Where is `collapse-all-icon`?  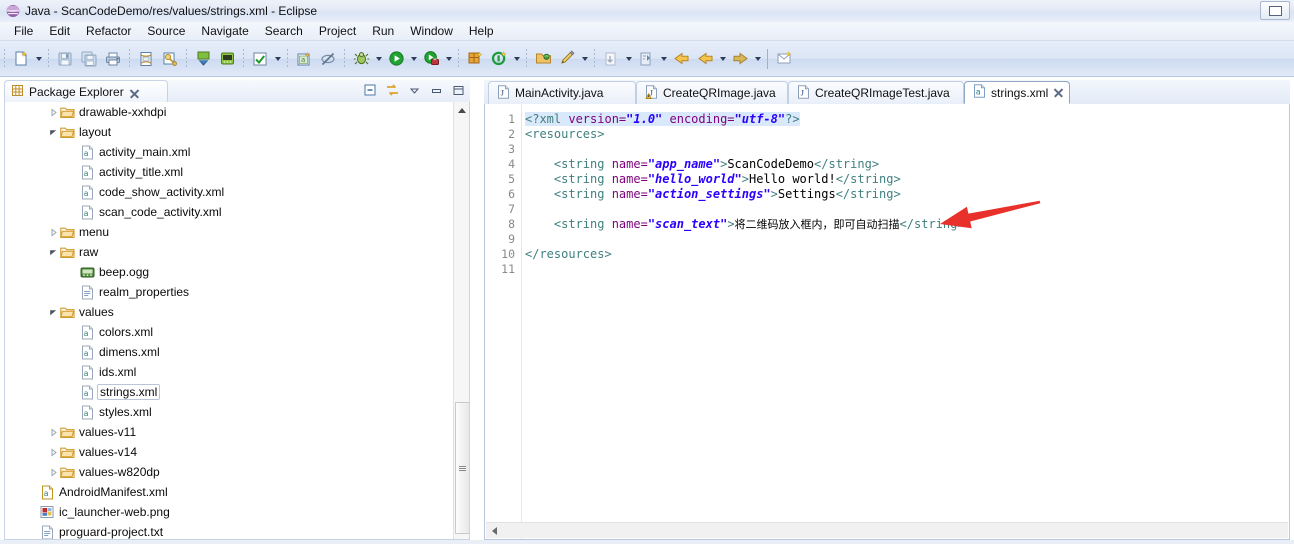 collapse-all-icon is located at coordinates (370, 90).